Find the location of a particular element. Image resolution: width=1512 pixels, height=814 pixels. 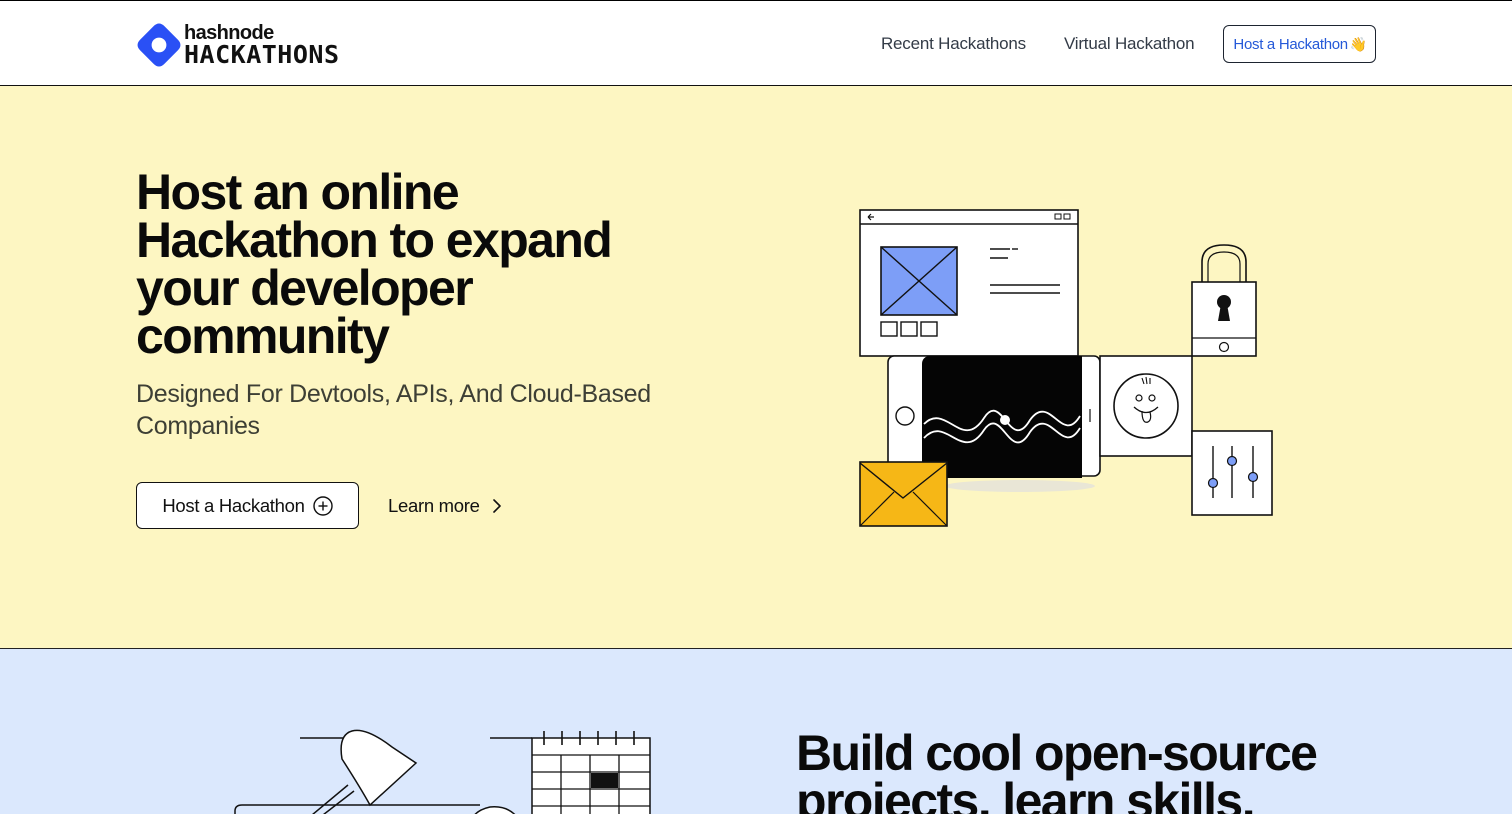

hero-title-line: your developer is located at coordinates (305, 288).